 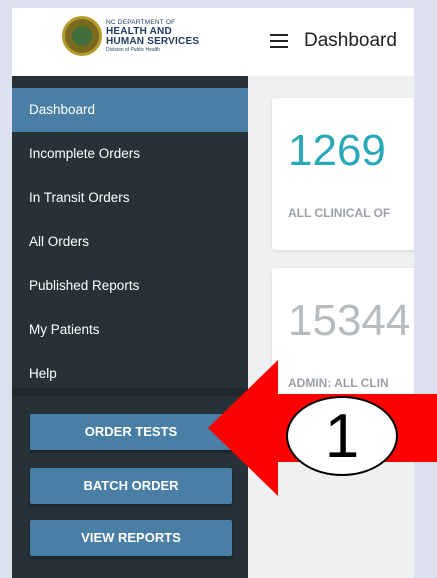 What do you see at coordinates (337, 150) in the screenshot?
I see `stat-value: 1269` at bounding box center [337, 150].